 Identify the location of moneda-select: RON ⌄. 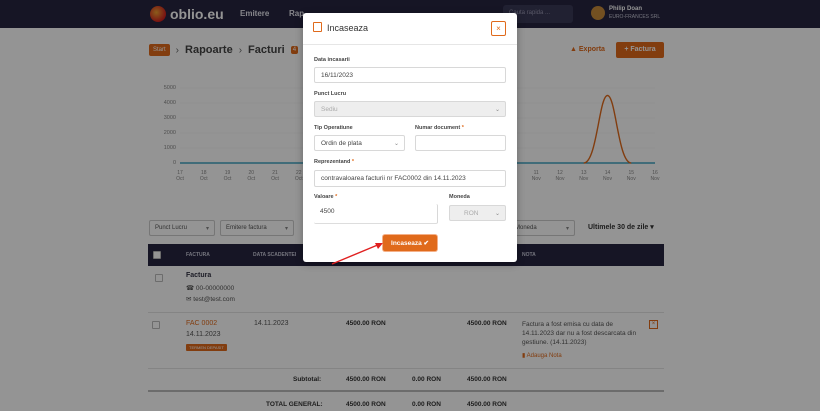
(477, 213).